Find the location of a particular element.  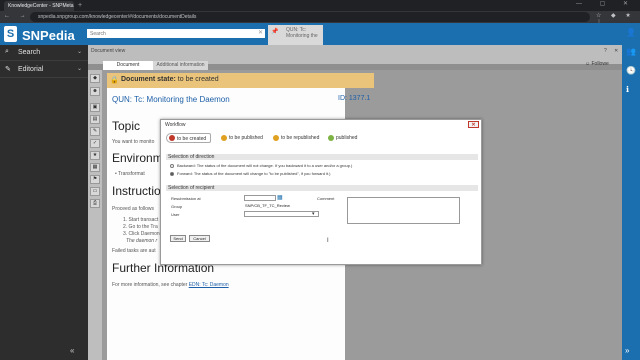

step-label: to be republished is located at coordinates (300, 138).